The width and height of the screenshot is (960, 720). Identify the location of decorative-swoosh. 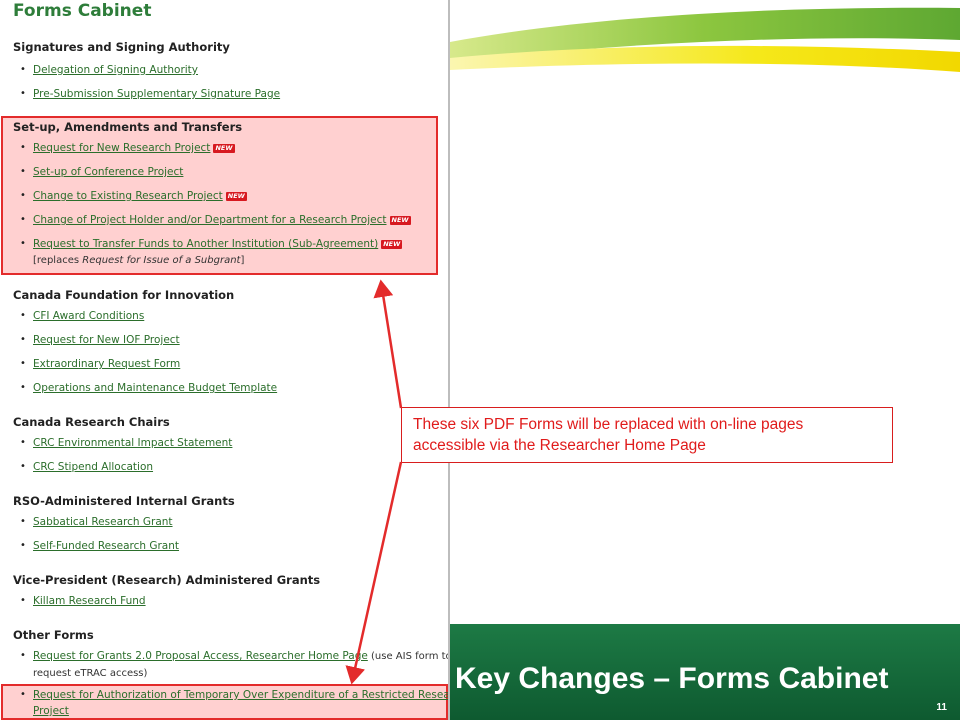
(705, 39).